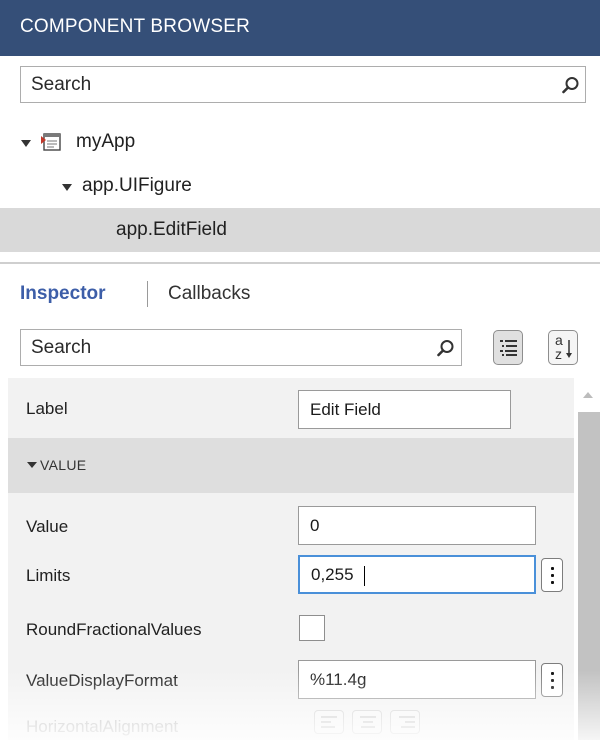 This screenshot has width=600, height=740. Describe the element at coordinates (51, 142) in the screenshot. I see `app-icon` at that location.